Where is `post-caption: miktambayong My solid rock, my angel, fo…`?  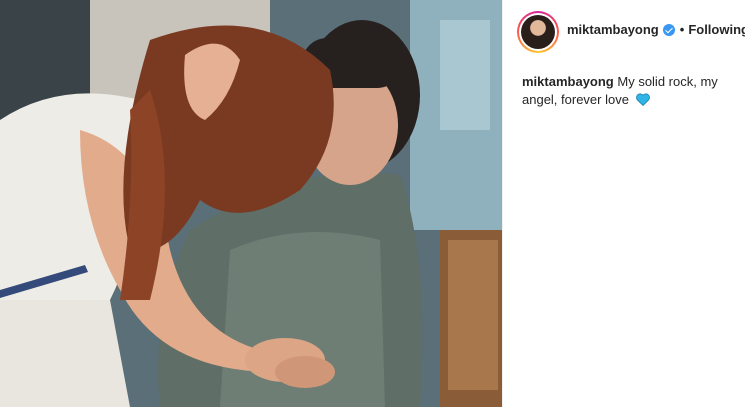 post-caption: miktambayong My solid rock, my angel, fo… is located at coordinates (629, 91).